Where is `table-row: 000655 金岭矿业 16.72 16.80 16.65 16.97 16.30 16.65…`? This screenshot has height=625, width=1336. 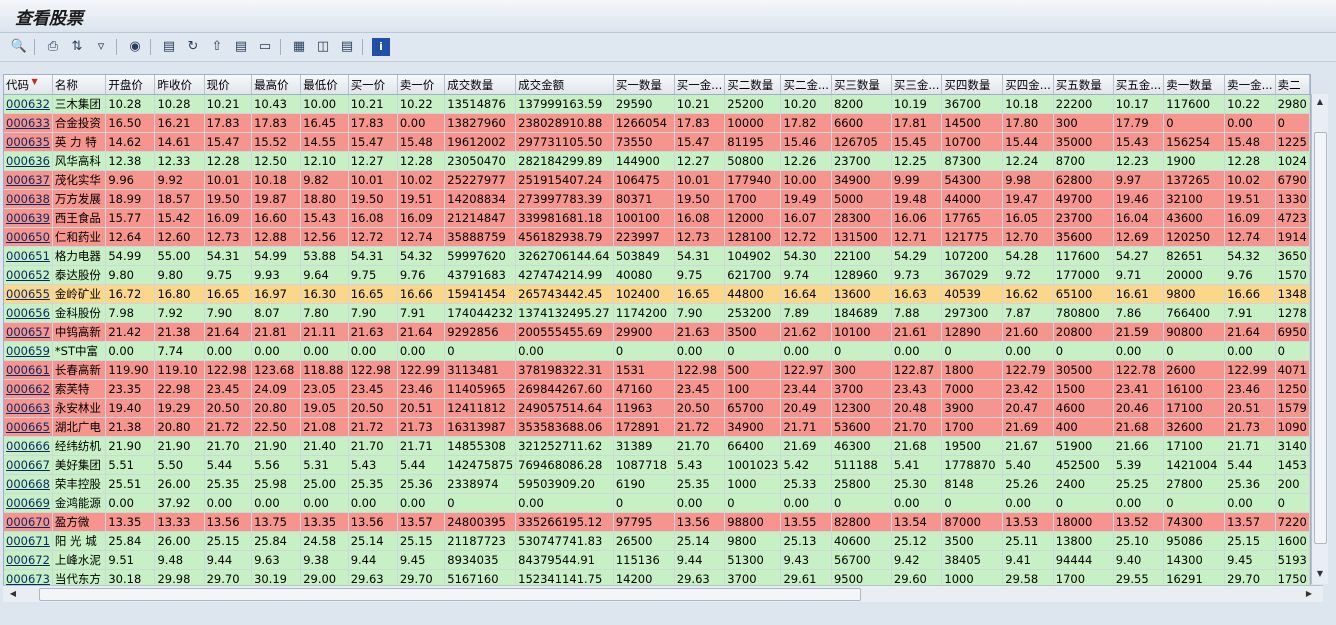 table-row: 000655 金岭矿业 16.72 16.80 16.65 16.97 16.30 16.65… is located at coordinates (657, 294).